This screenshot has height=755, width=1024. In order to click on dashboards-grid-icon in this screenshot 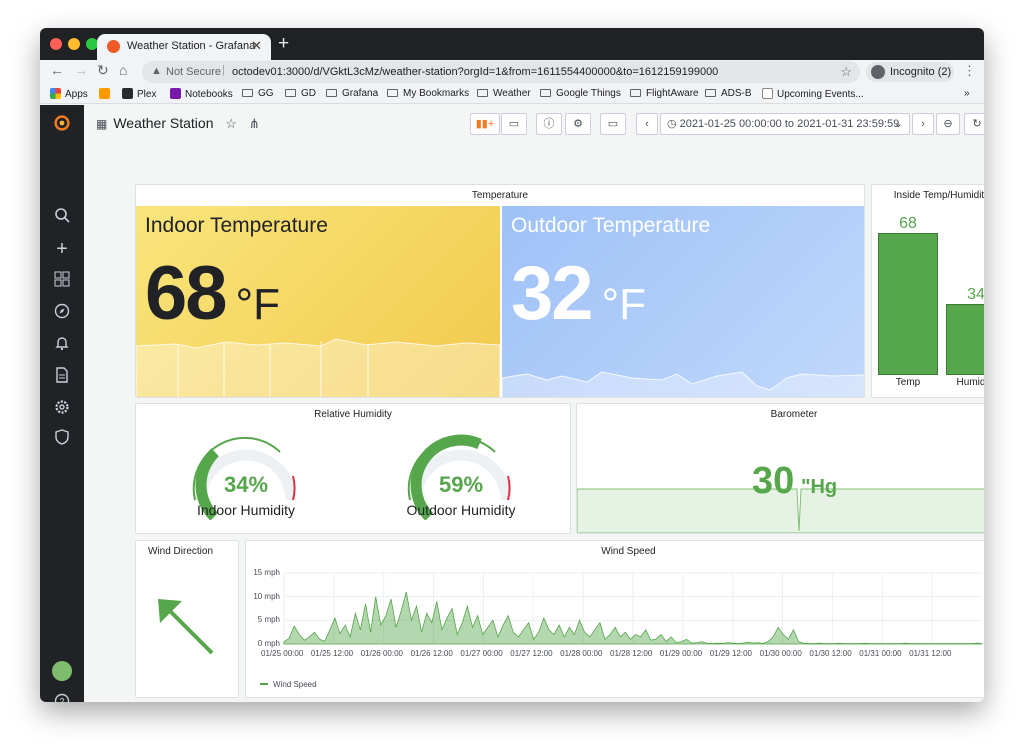, I will do `click(62, 281)`.